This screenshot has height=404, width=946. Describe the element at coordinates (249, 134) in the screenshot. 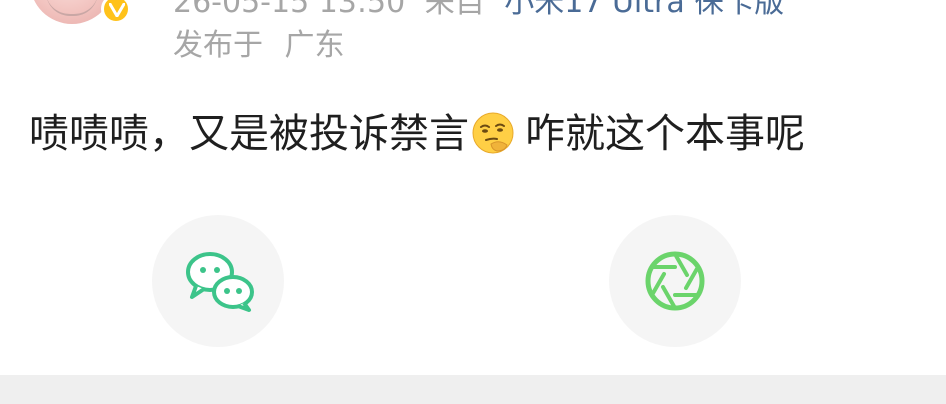

I see `post-text-part-1: 啧啧啧，又是被投诉禁言` at that location.